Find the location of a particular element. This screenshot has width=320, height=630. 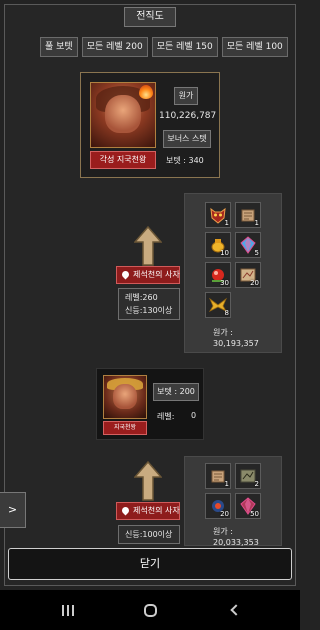

material-slot: 5 is located at coordinates (248, 245).